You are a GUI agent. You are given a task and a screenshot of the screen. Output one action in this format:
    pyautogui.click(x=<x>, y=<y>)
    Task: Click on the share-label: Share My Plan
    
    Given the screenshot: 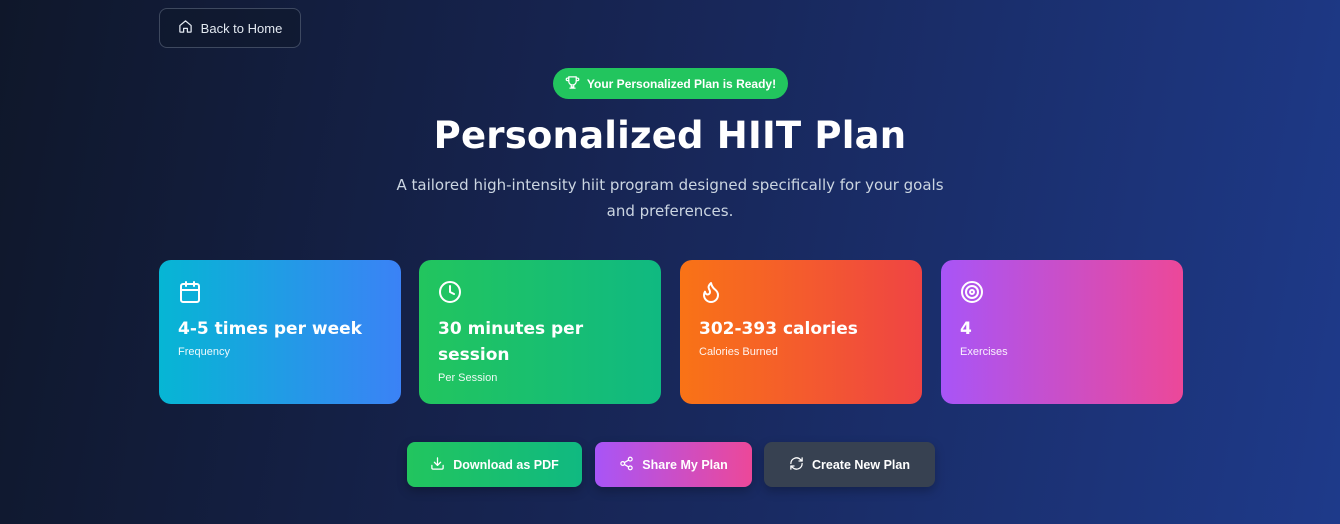 What is the action you would take?
    pyautogui.click(x=685, y=464)
    